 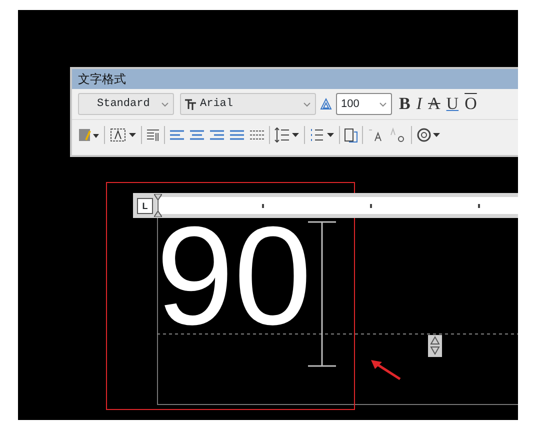 What do you see at coordinates (126, 104) in the screenshot?
I see `style-dropdown: Standard` at bounding box center [126, 104].